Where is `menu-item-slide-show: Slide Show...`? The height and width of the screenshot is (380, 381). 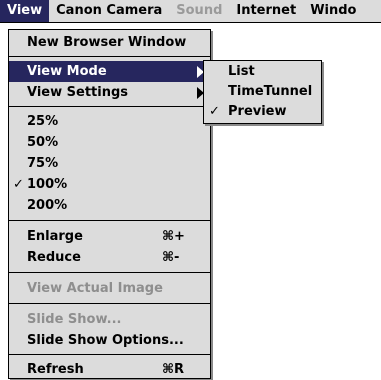 menu-item-slide-show: Slide Show... is located at coordinates (109, 319).